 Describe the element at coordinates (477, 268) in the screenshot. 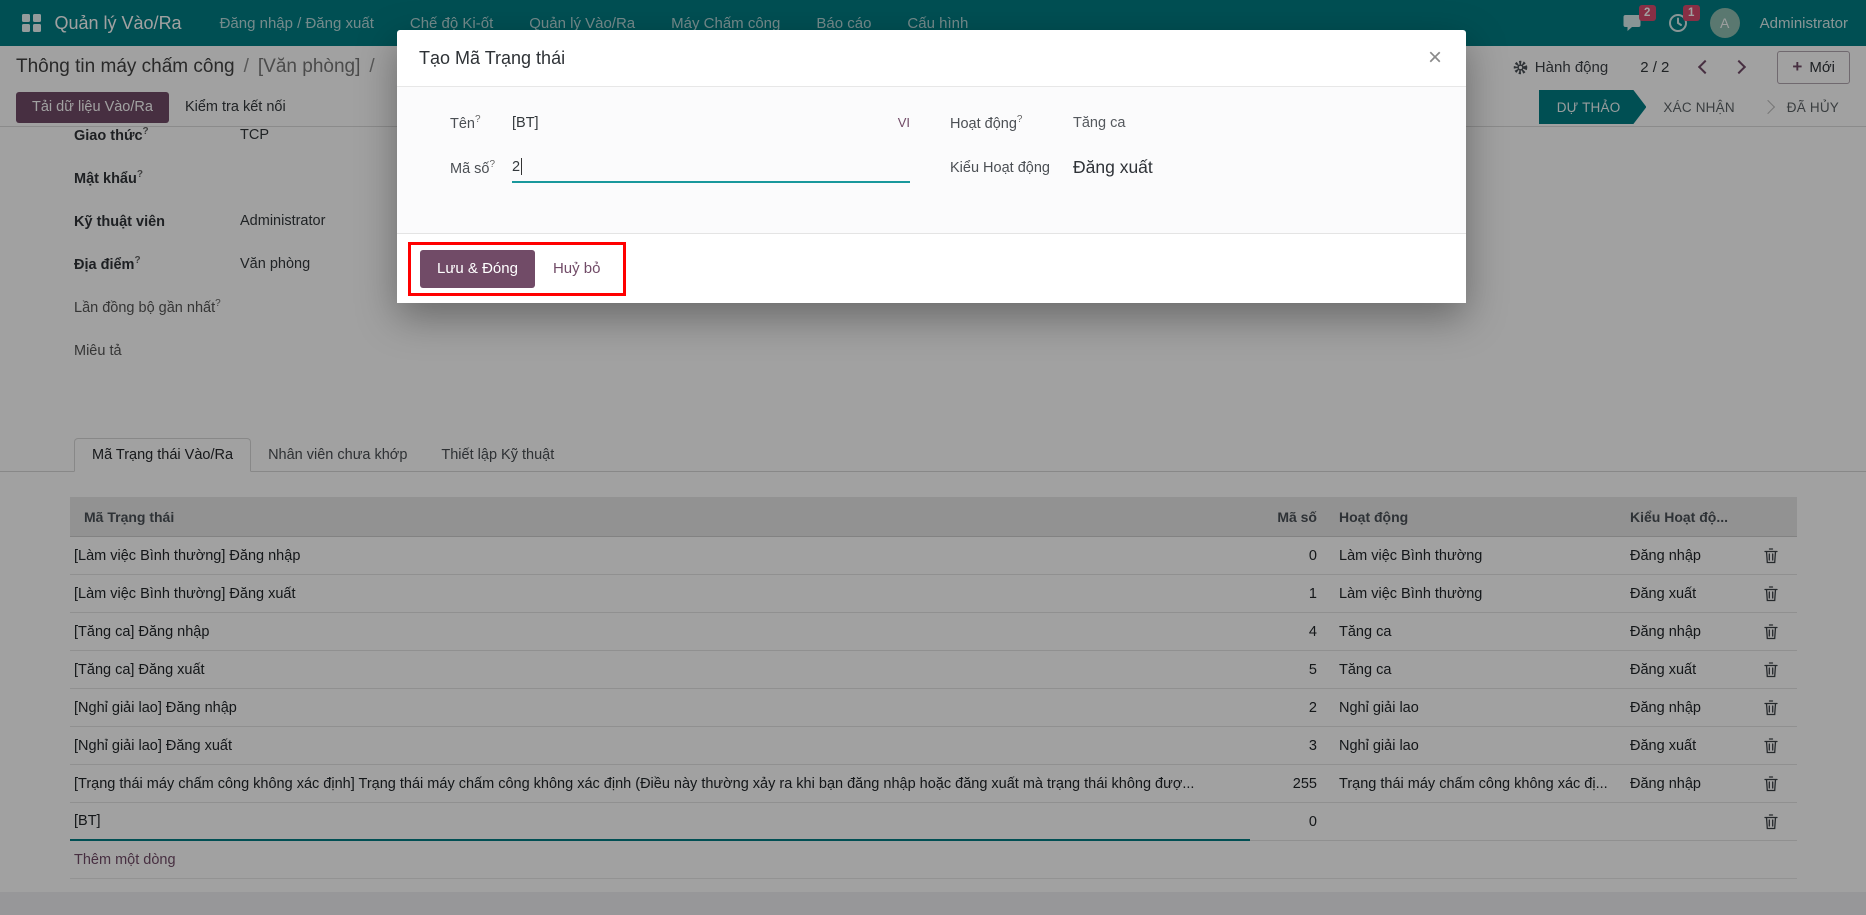

I see `save-close-button: Lưu & Đóng` at that location.